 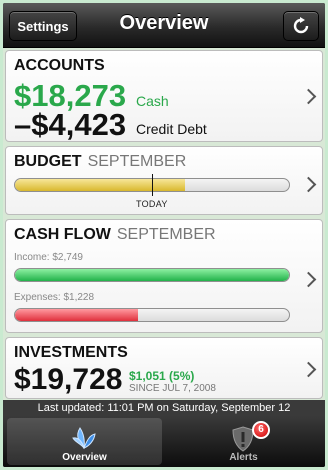 I want to click on cash-label: Cash, so click(x=152, y=101).